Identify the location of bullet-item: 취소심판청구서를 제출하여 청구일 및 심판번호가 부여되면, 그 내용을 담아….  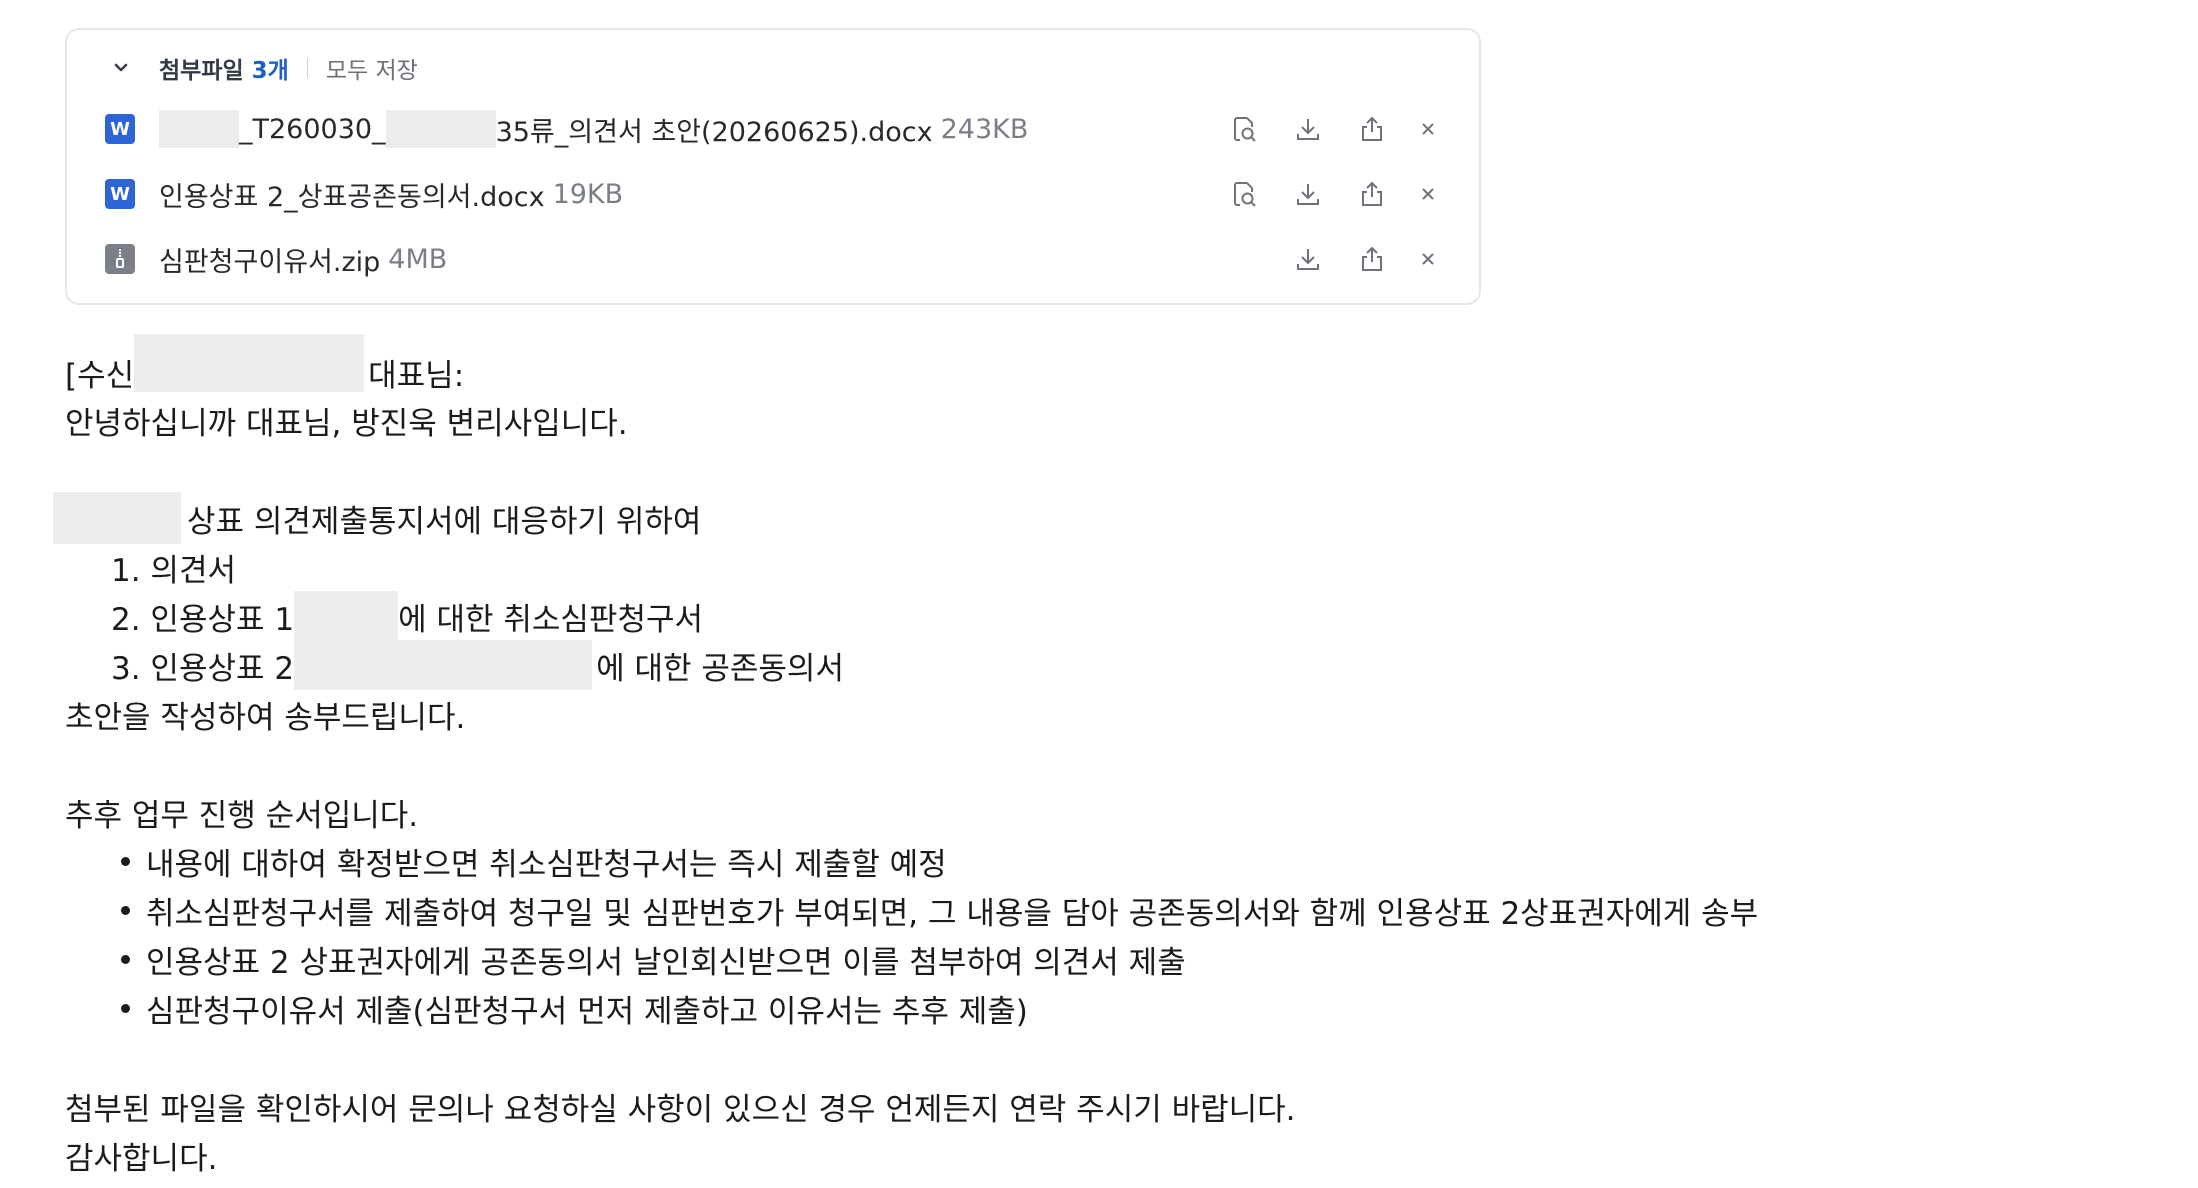
(911, 910).